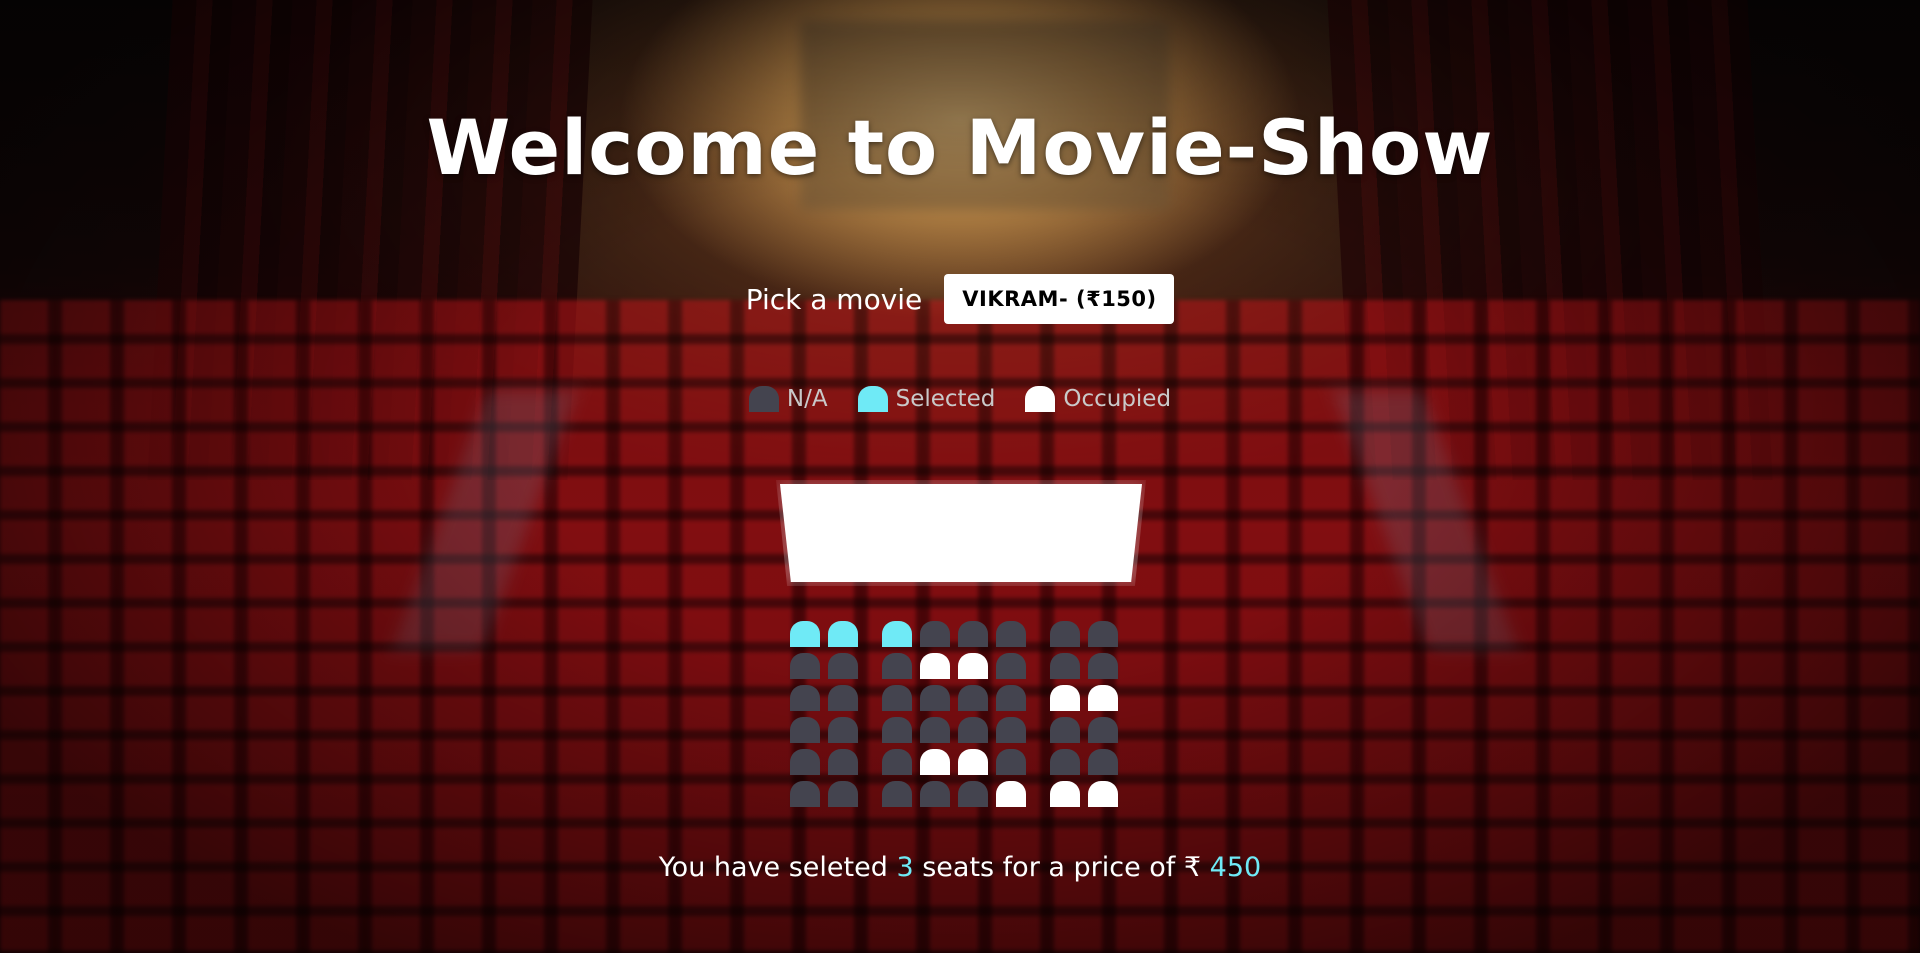 This screenshot has height=953, width=1920. I want to click on legend-item-occupied: Occupied, so click(1098, 399).